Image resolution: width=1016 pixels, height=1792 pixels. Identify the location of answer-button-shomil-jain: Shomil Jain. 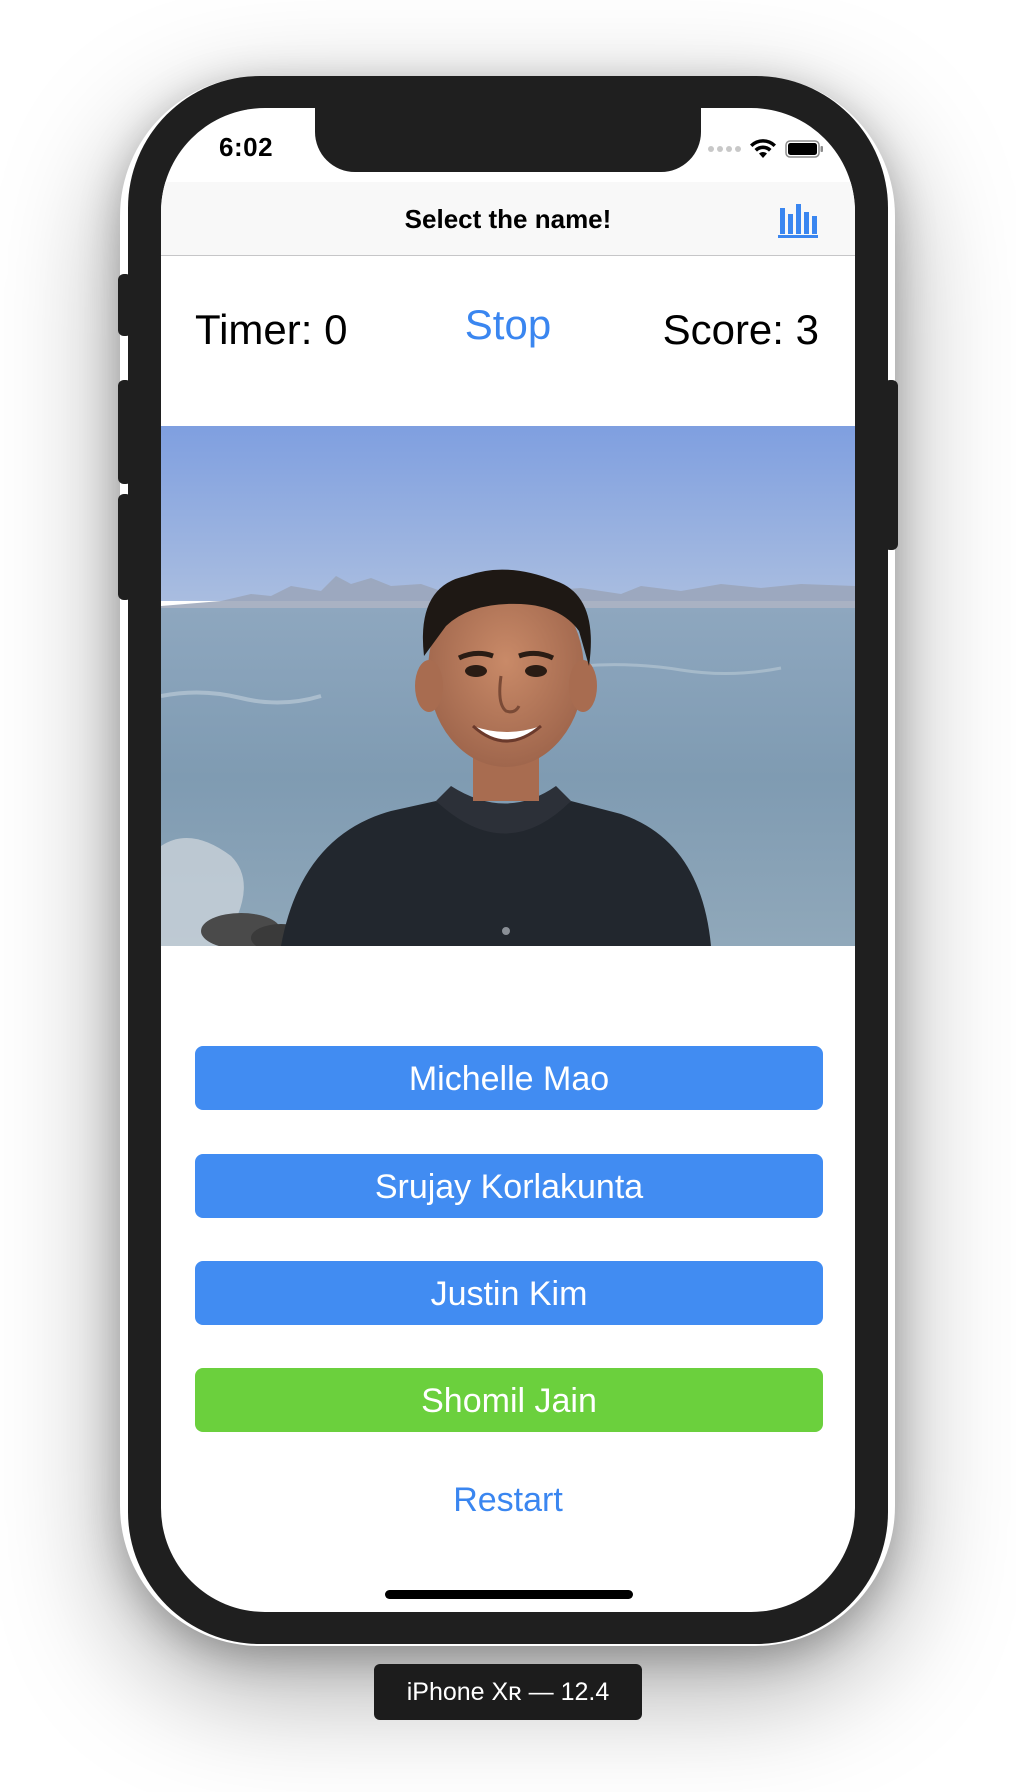
(509, 1400).